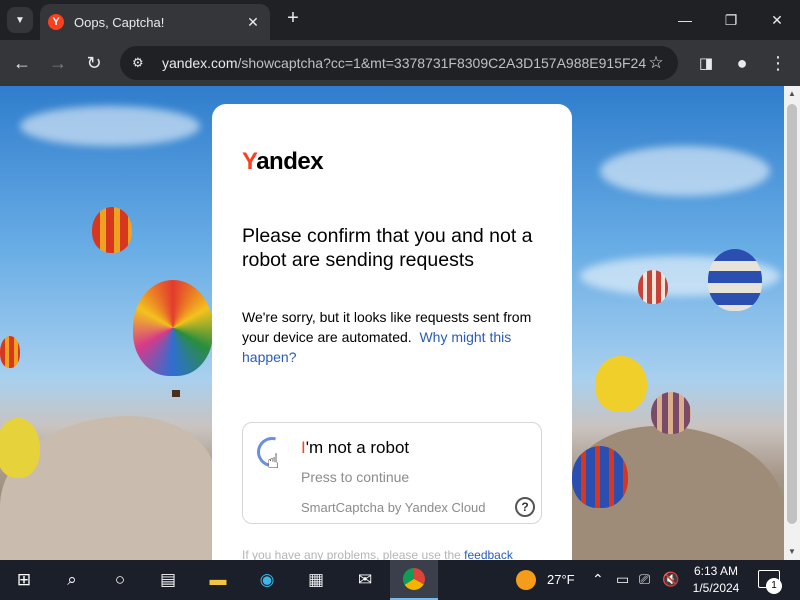 This screenshot has height=600, width=800. Describe the element at coordinates (142, 63) in the screenshot. I see `site-settings-icon: ⚙` at that location.